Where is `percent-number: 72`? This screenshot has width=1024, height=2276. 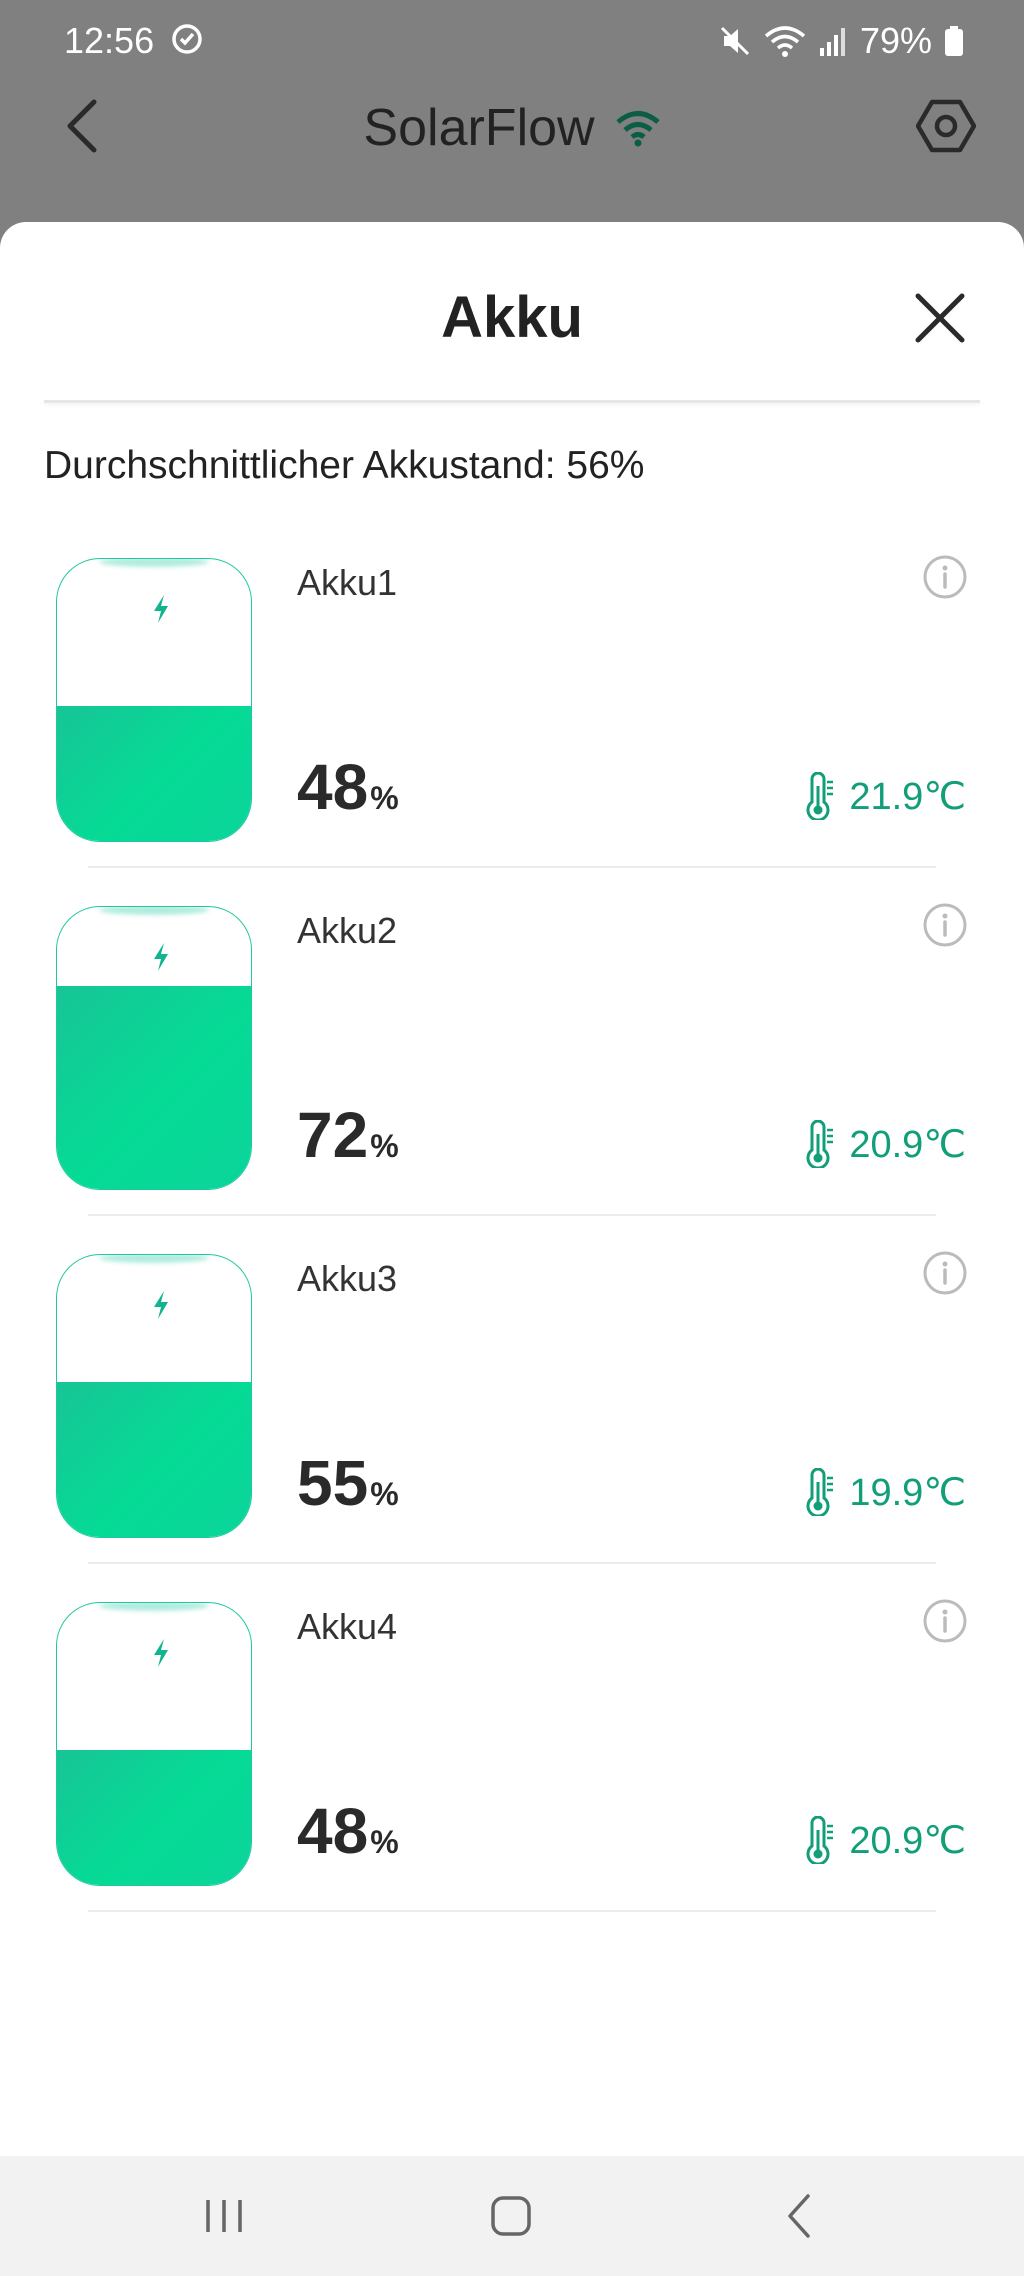
percent-number: 72 is located at coordinates (333, 1135).